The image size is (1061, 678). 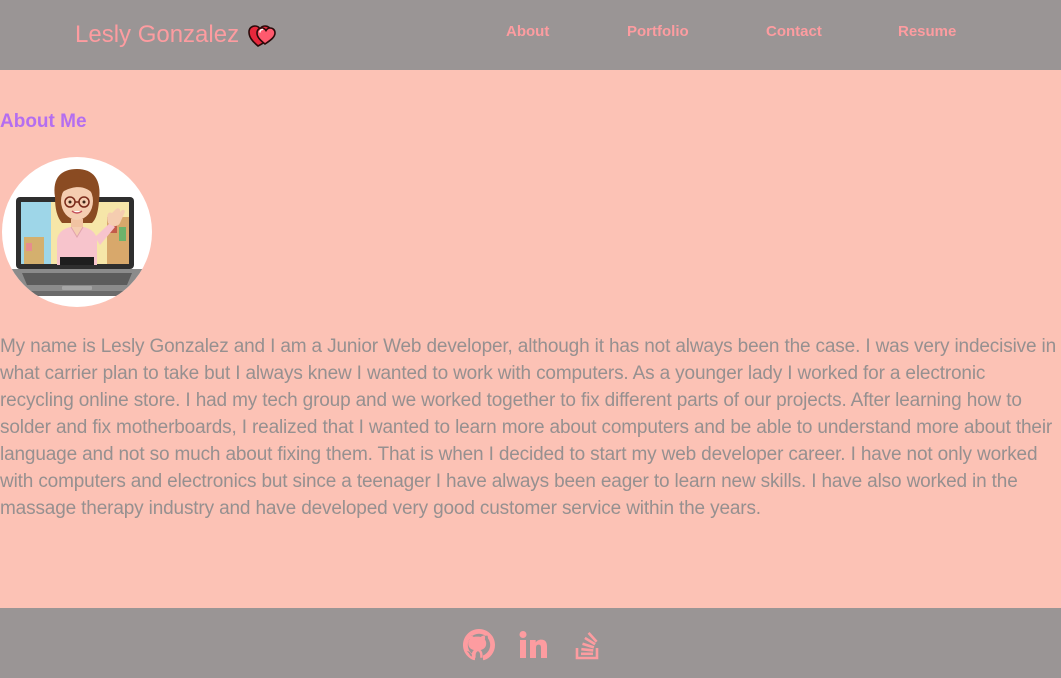 What do you see at coordinates (533, 645) in the screenshot?
I see `linkedin-icon` at bounding box center [533, 645].